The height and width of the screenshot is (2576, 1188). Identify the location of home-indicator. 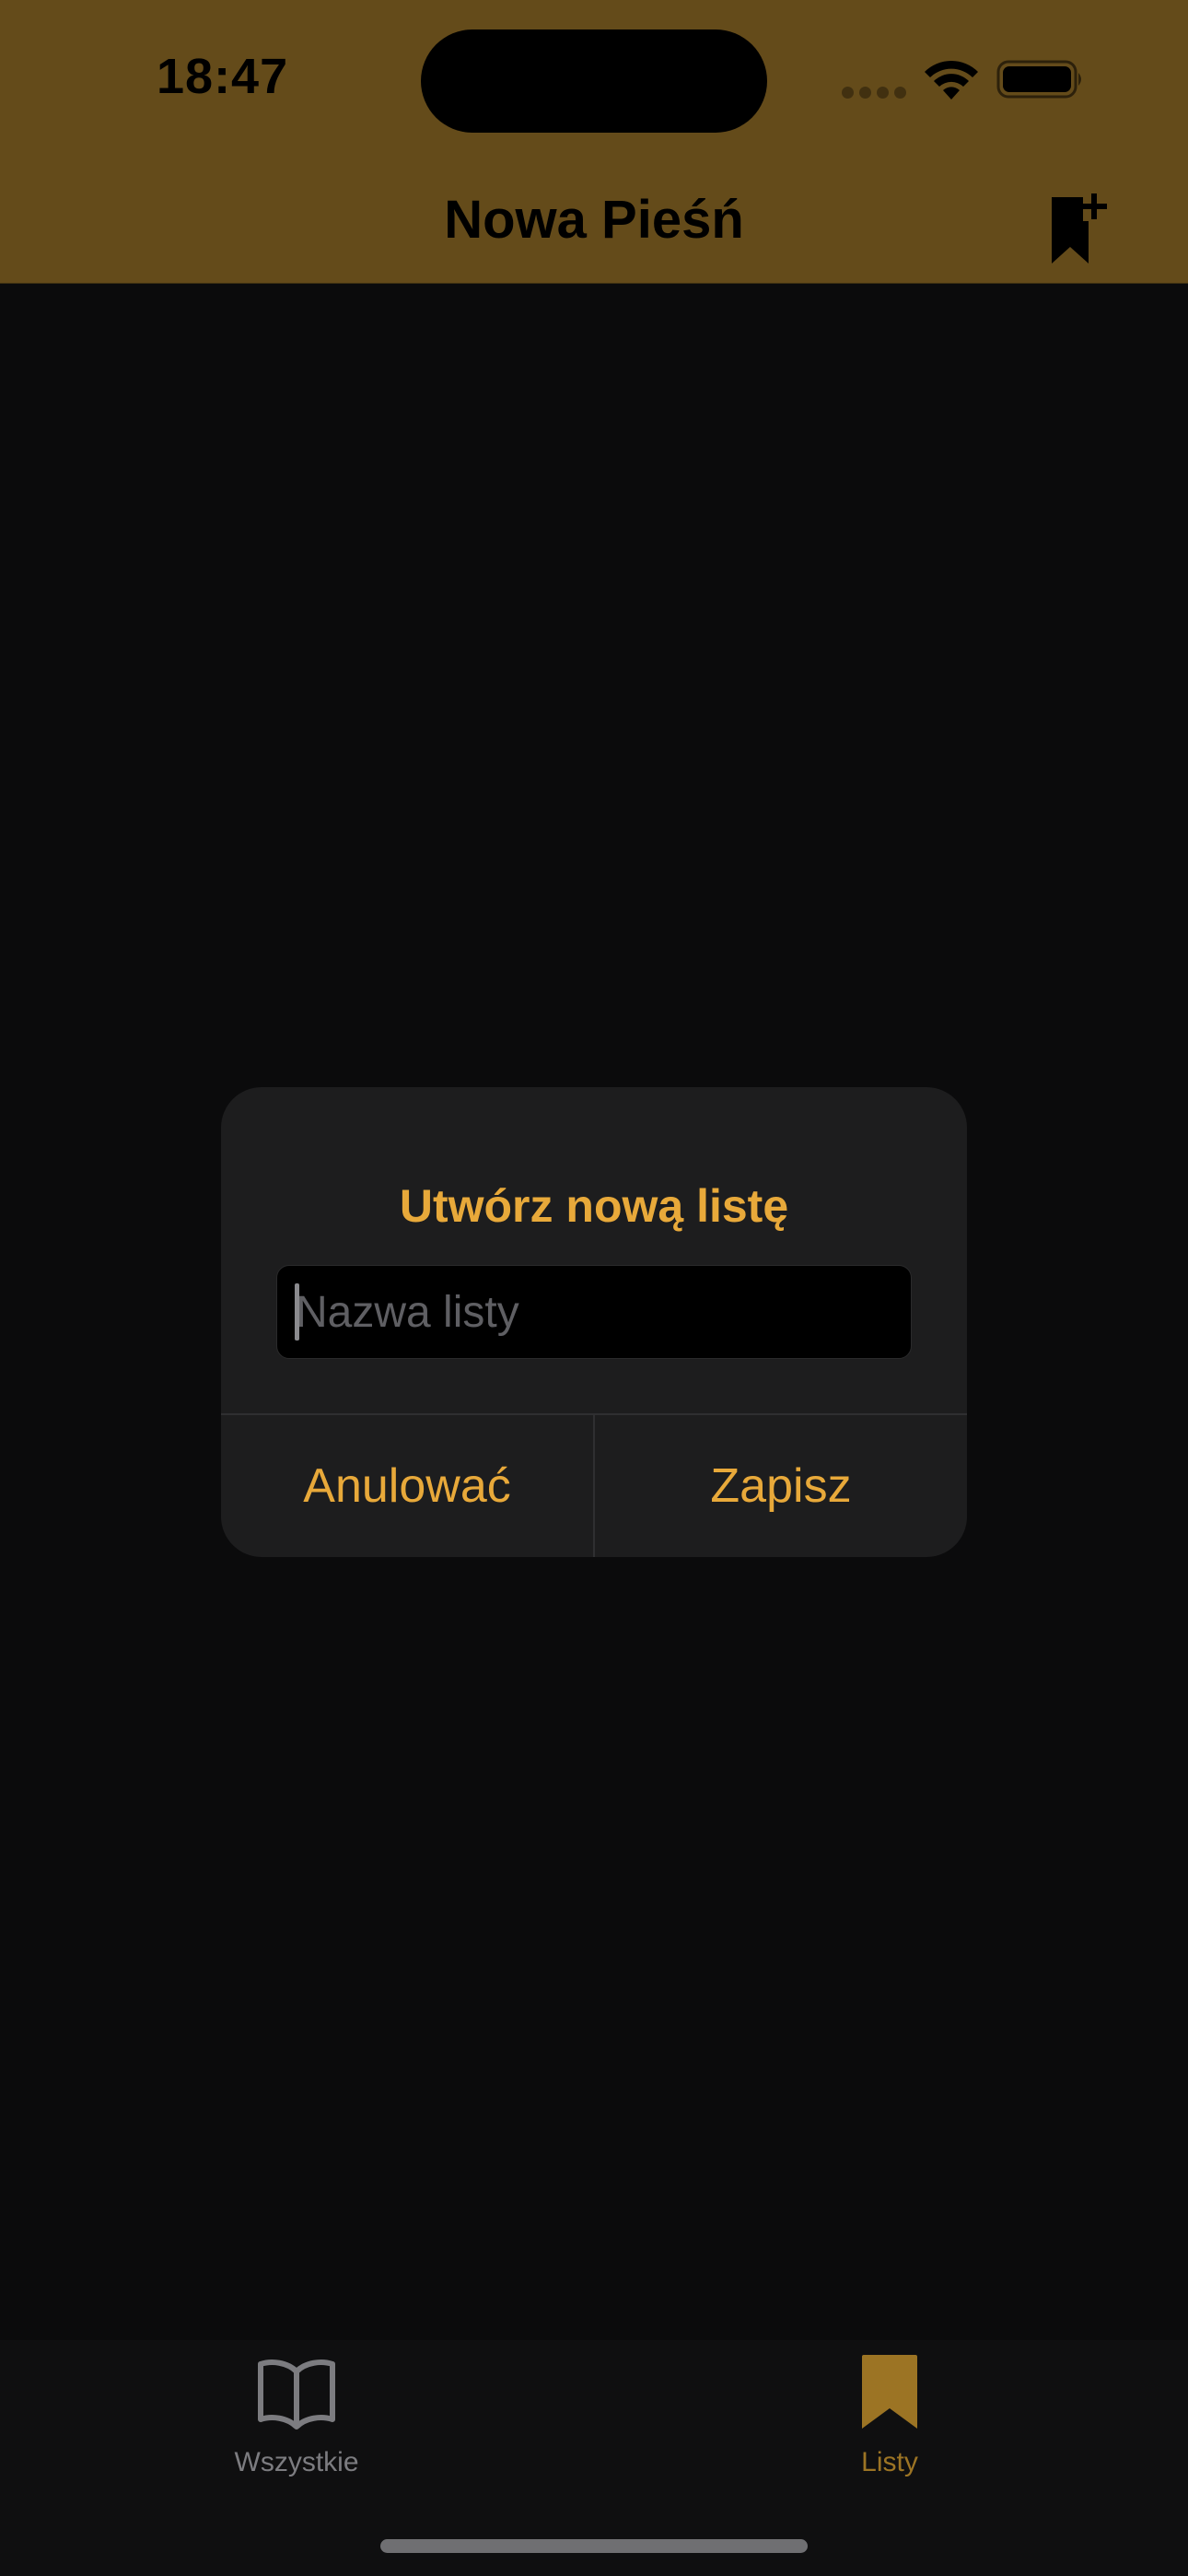
(594, 2546).